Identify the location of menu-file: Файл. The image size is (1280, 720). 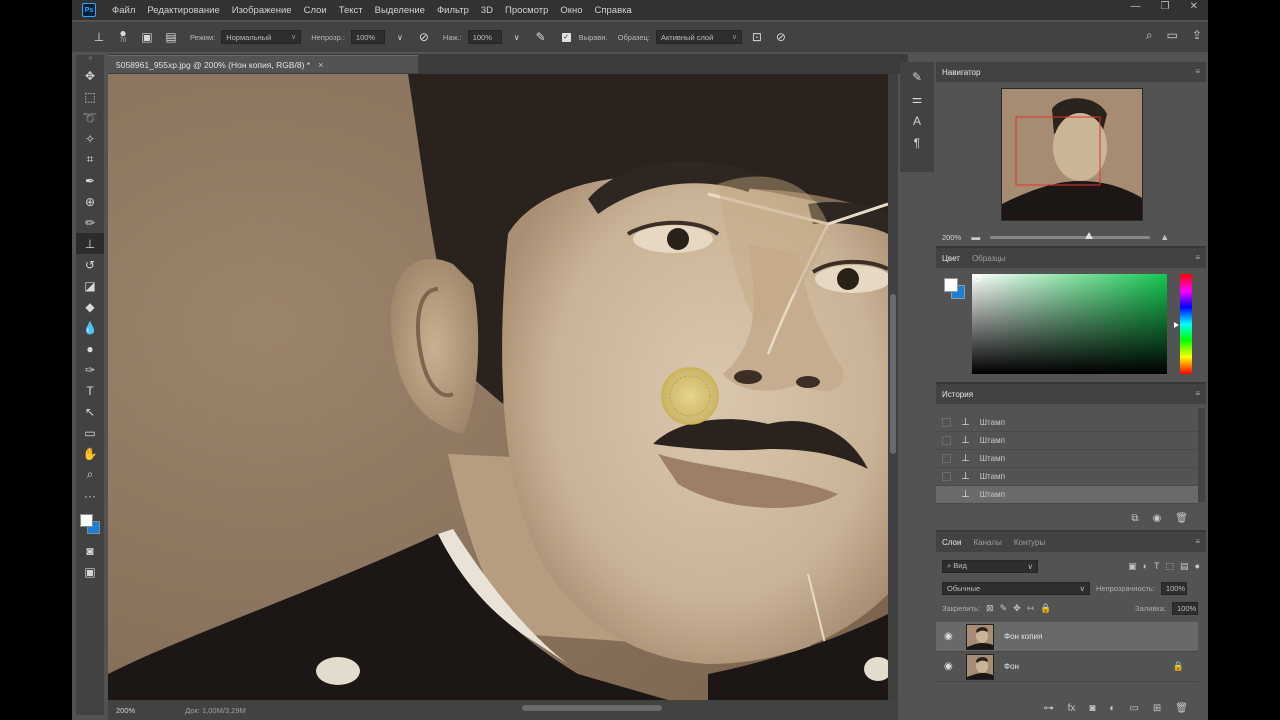
(123, 10).